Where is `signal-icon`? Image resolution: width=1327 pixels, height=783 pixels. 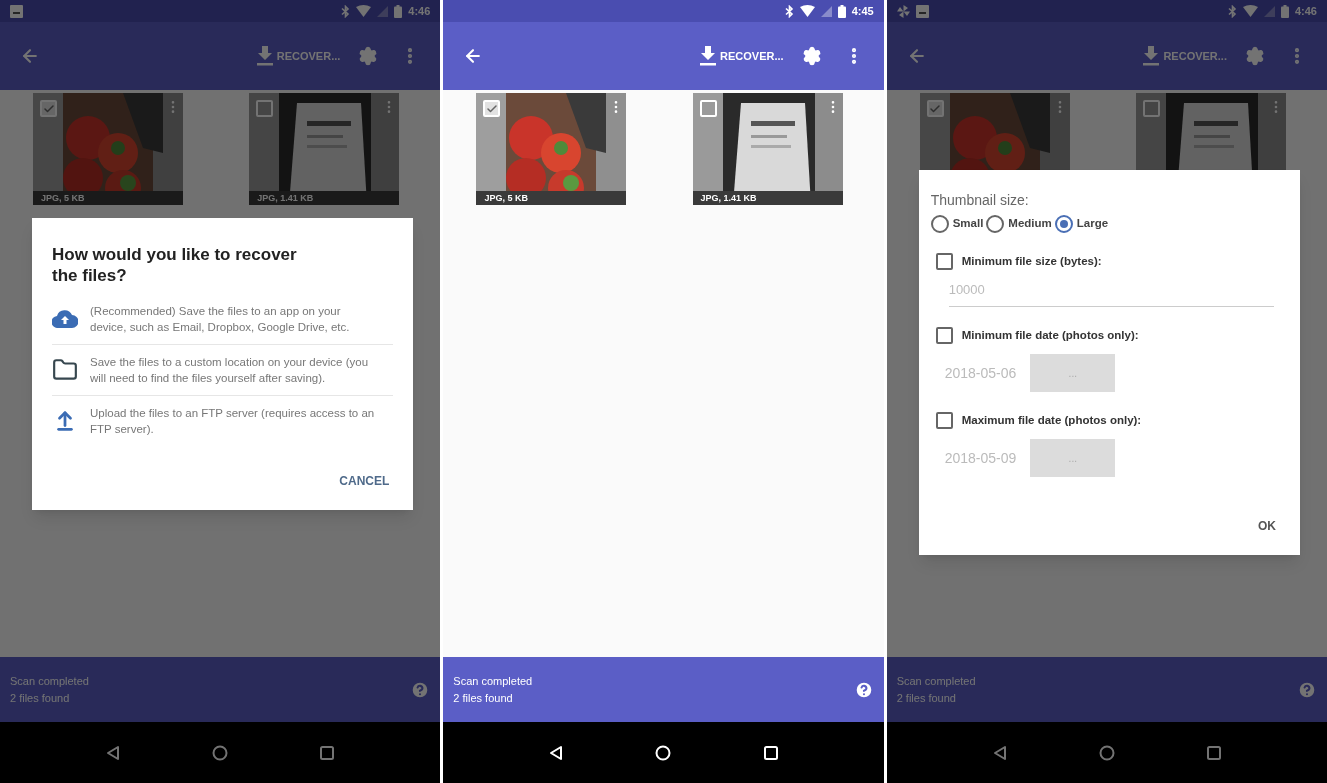
signal-icon is located at coordinates (826, 11).